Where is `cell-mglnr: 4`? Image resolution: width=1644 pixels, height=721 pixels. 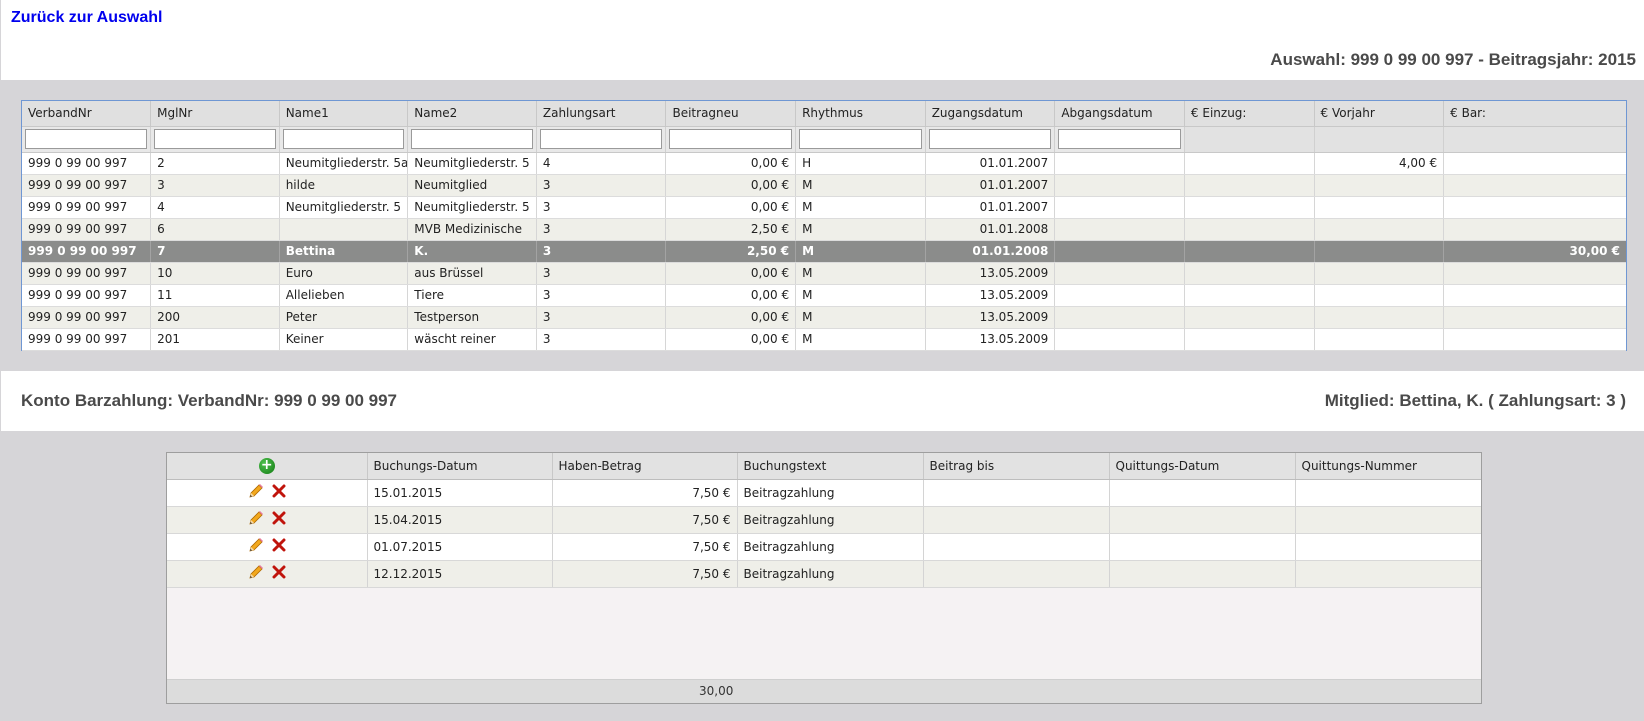
cell-mglnr: 4 is located at coordinates (215, 207).